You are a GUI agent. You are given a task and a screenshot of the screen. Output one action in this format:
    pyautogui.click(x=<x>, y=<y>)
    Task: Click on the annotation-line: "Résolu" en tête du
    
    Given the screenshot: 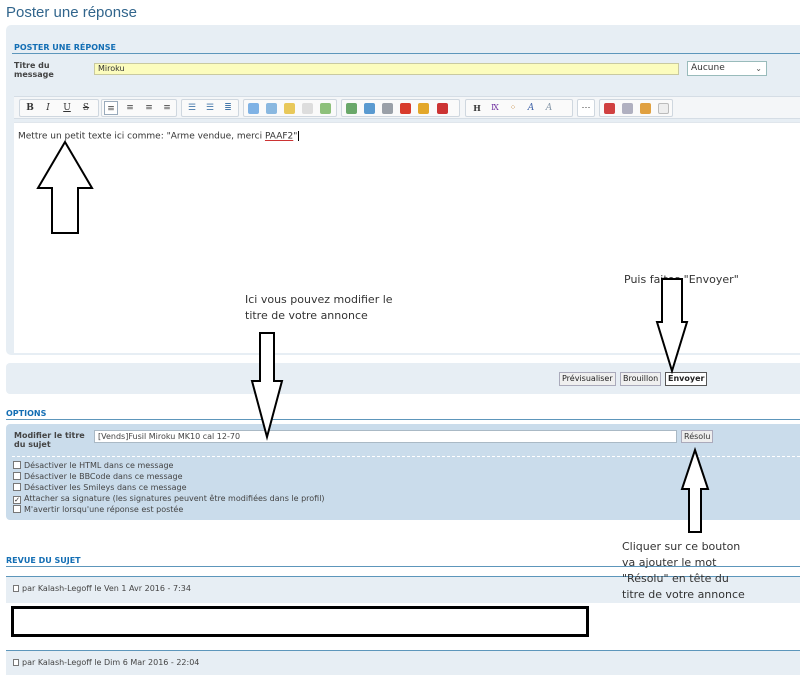 What is the action you would take?
    pyautogui.click(x=675, y=578)
    